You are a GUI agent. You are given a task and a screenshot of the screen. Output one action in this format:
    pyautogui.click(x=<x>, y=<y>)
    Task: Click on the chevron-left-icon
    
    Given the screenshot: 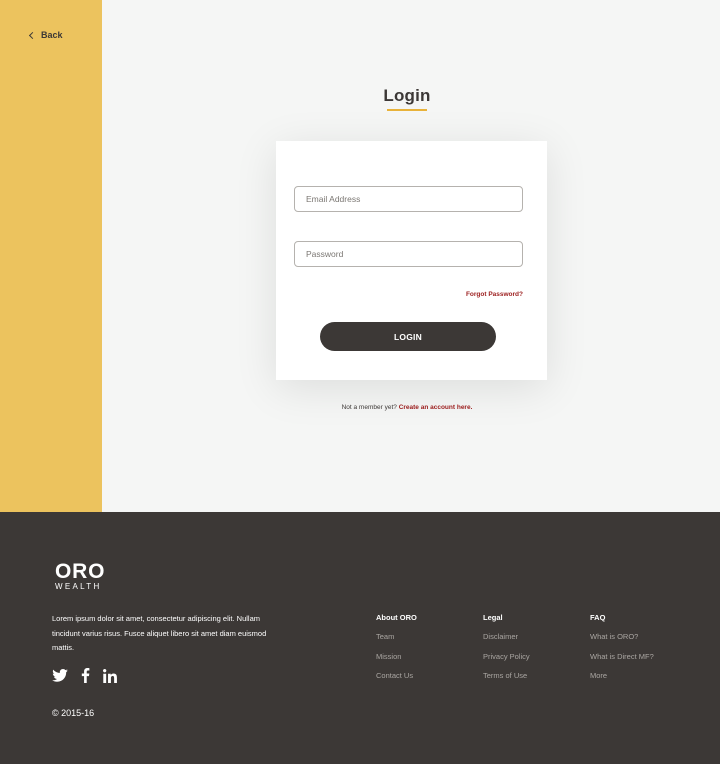 What is the action you would take?
    pyautogui.click(x=32, y=35)
    